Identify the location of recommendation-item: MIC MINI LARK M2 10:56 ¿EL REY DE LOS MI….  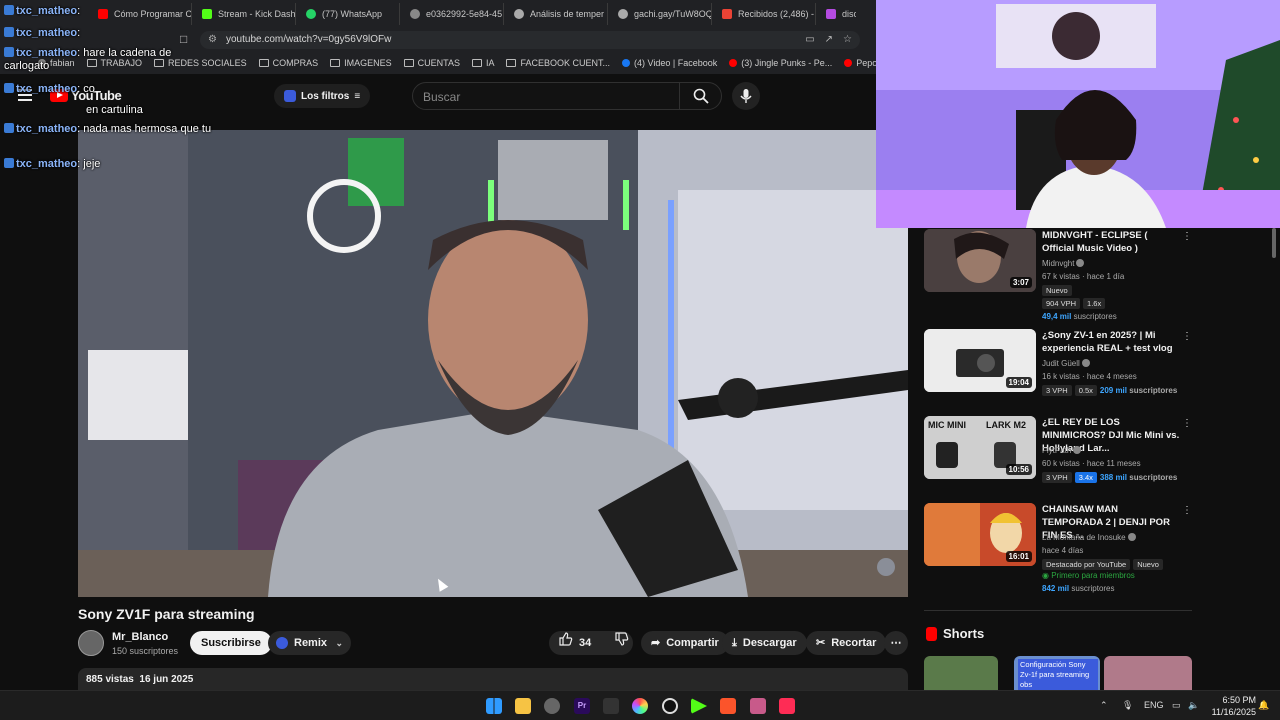
(1059, 456).